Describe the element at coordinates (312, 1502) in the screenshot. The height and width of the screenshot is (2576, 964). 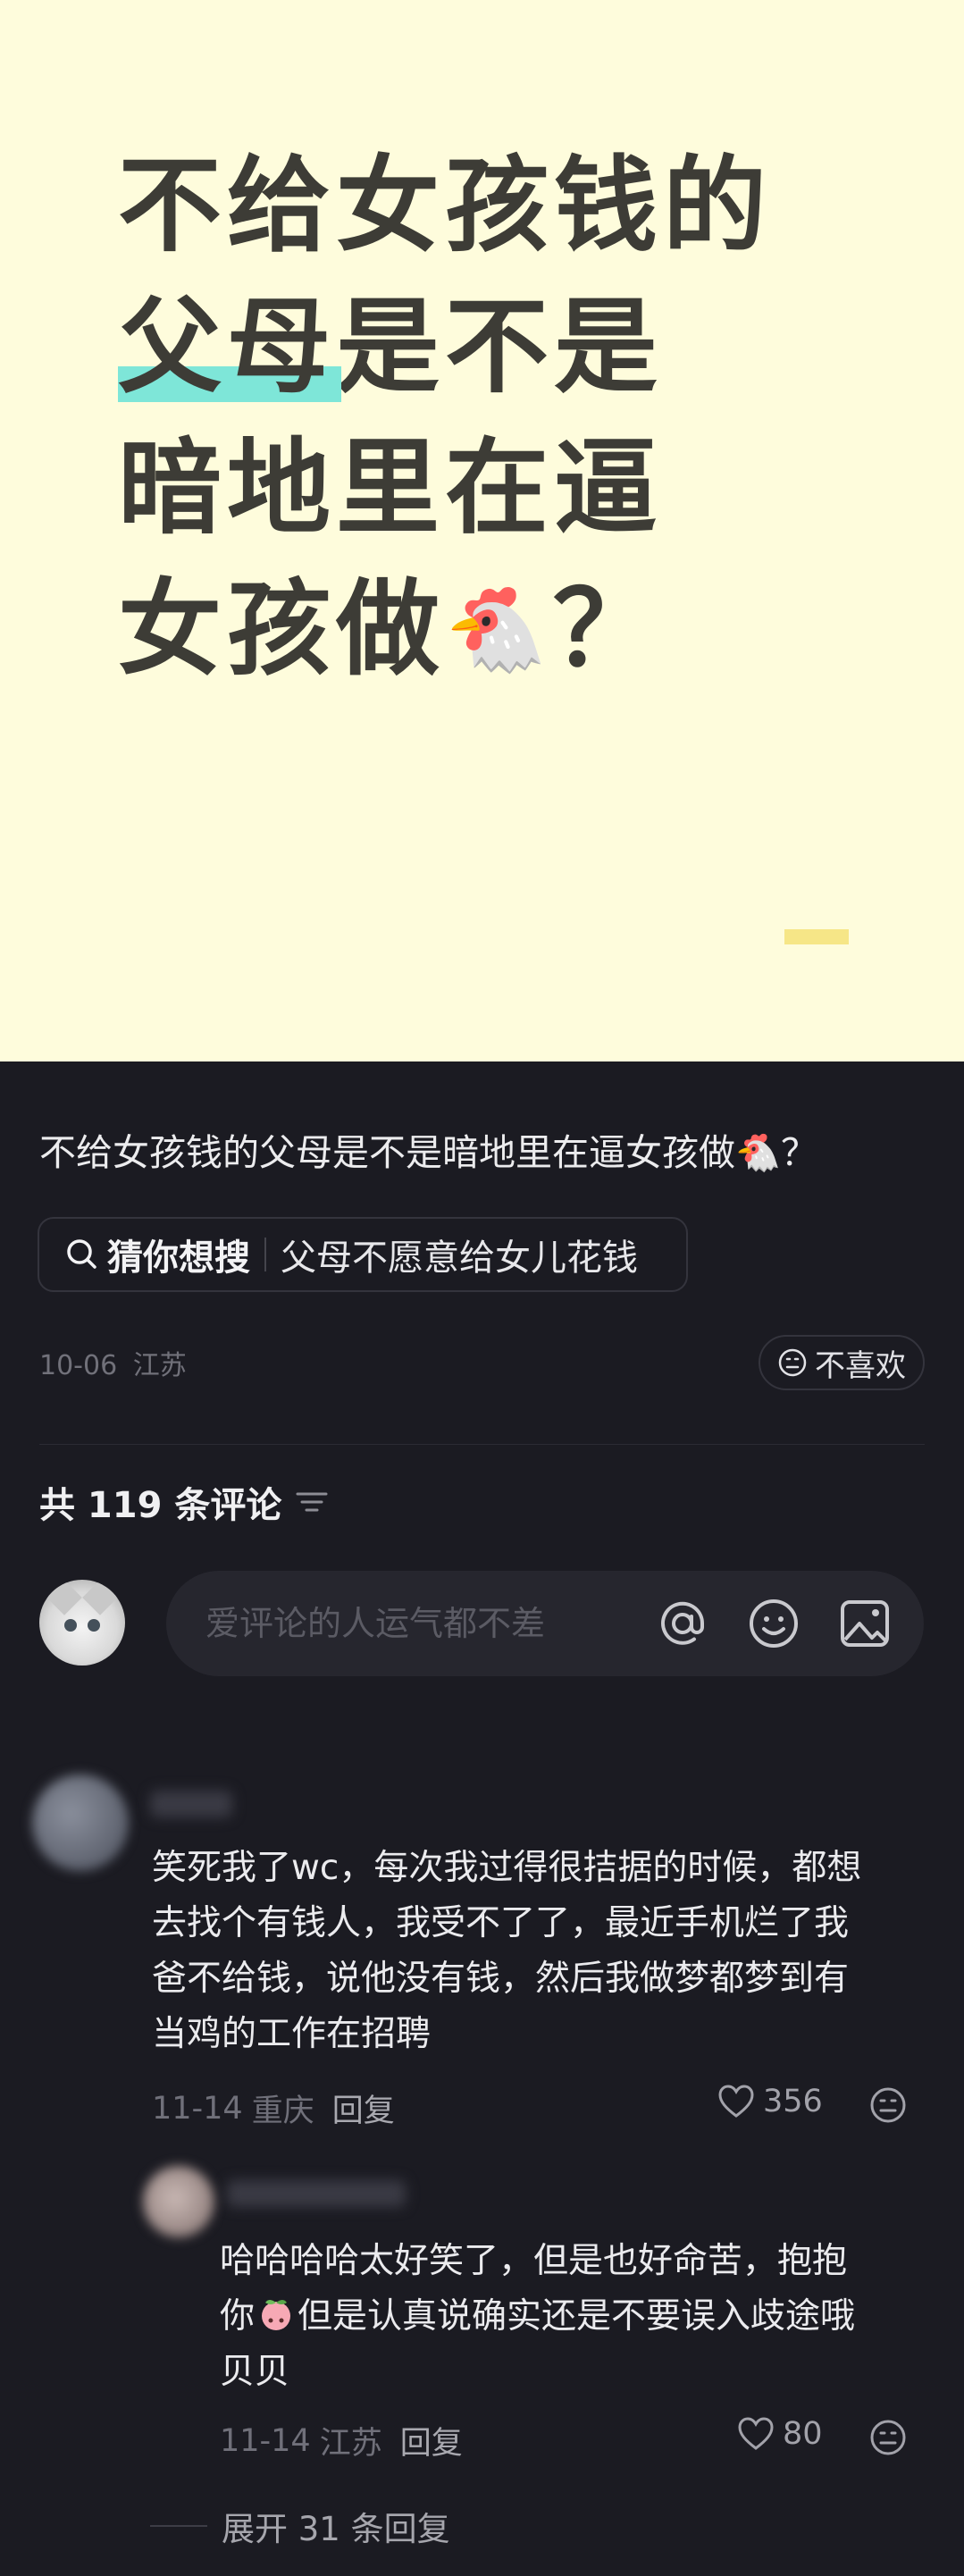
I see `sort-icon` at that location.